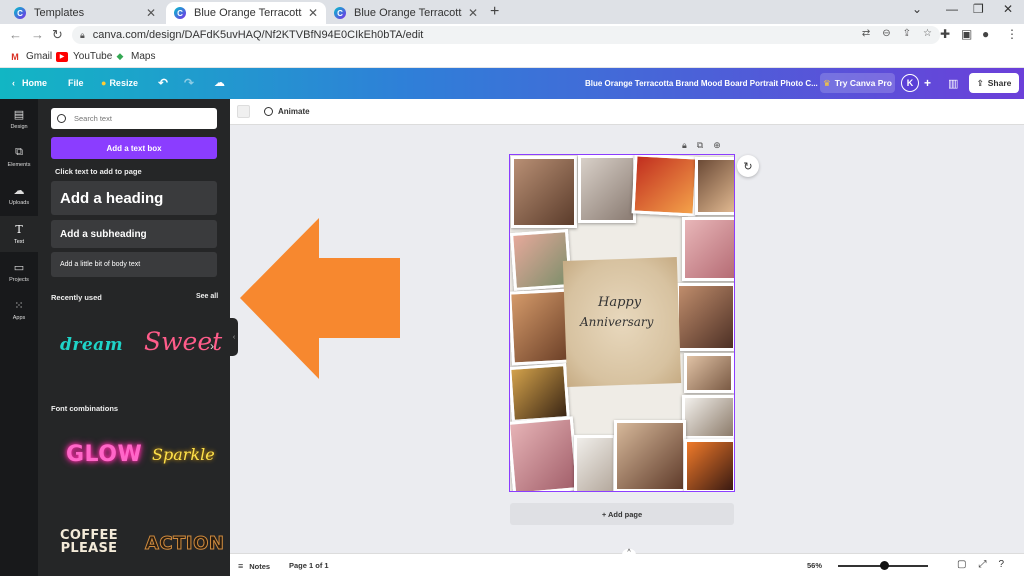 The height and width of the screenshot is (576, 1024). What do you see at coordinates (183, 454) in the screenshot?
I see `font-combo-sparkle: Sparkle` at bounding box center [183, 454].